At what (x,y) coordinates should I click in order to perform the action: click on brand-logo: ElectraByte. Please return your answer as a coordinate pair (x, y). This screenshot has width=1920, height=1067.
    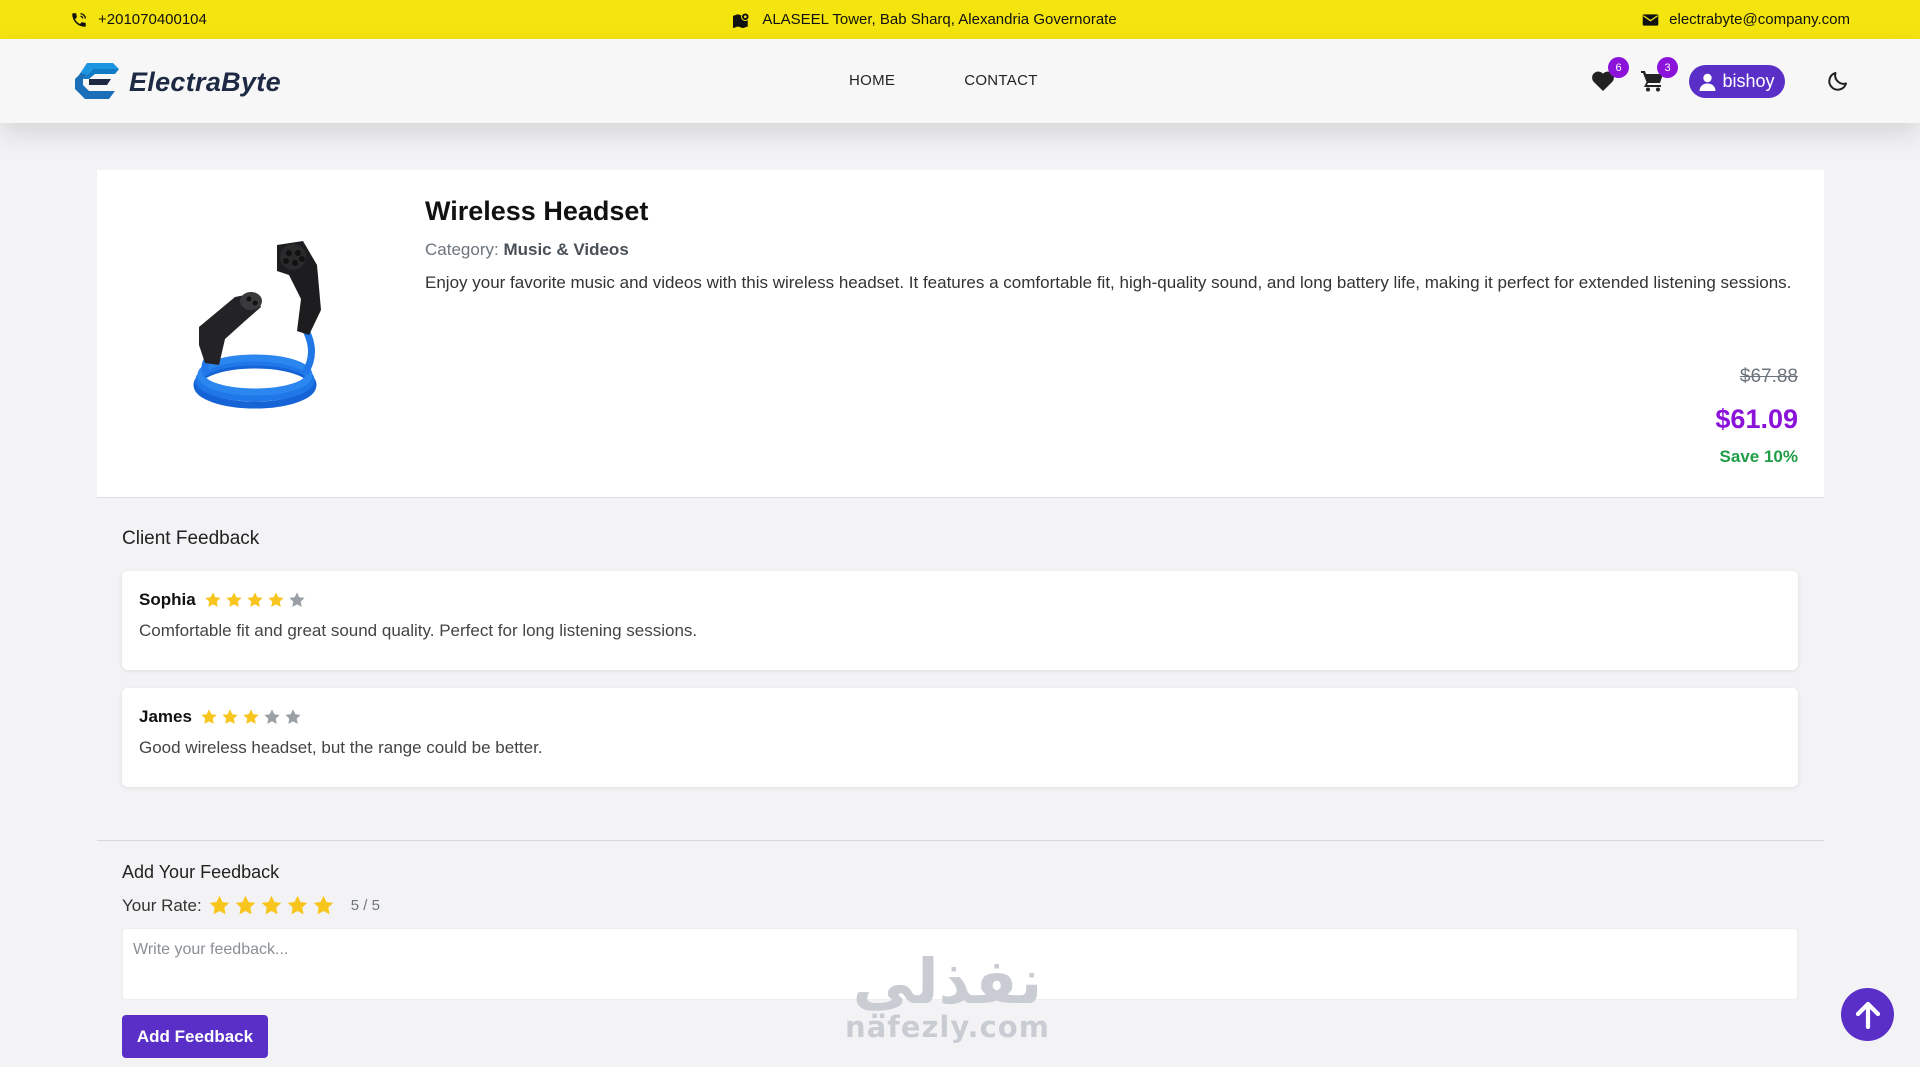
    Looking at the image, I should click on (177, 82).